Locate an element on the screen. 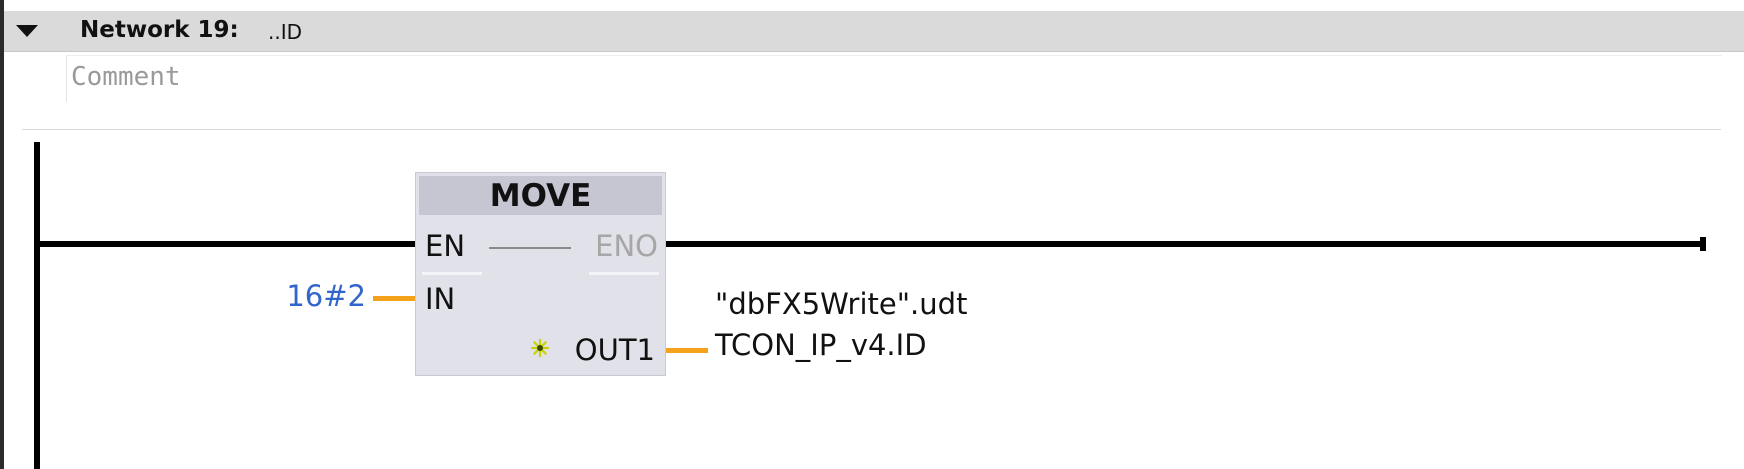 The width and height of the screenshot is (1744, 469). pin-en: EN is located at coordinates (445, 246).